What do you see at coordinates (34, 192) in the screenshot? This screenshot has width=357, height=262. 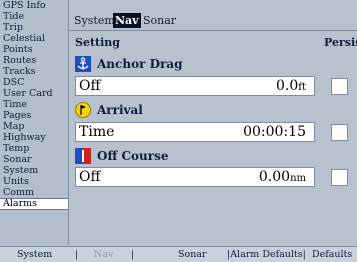 I see `sidebar-item-comm: Comm` at bounding box center [34, 192].